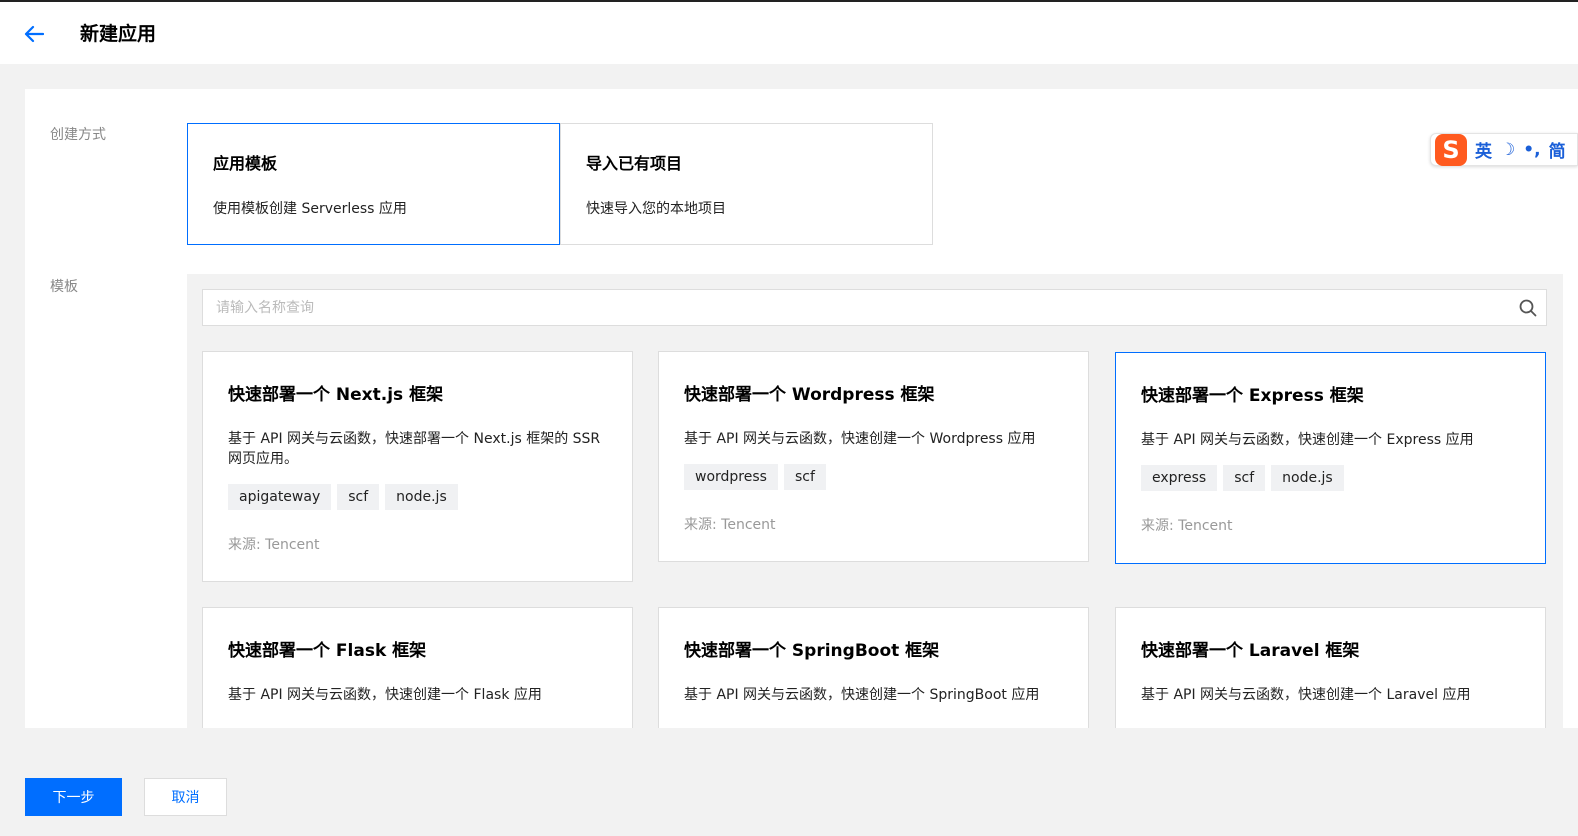 The image size is (1578, 836). I want to click on tag-list: express scf node.js, so click(1330, 478).